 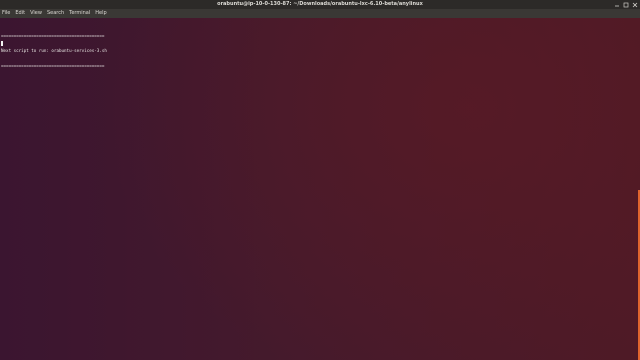 What do you see at coordinates (100, 13) in the screenshot?
I see `menu-help: Help` at bounding box center [100, 13].